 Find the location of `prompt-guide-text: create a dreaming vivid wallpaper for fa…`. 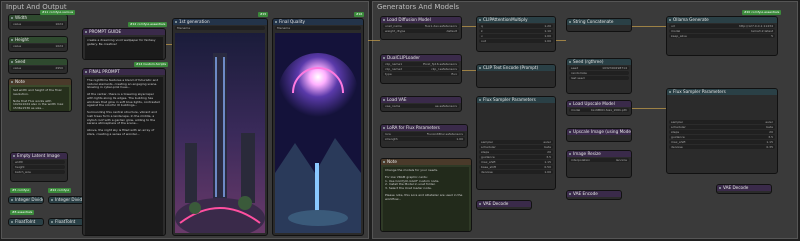

prompt-guide-text: create a dreaming vivid wallpaper for fa… is located at coordinates (124, 48).